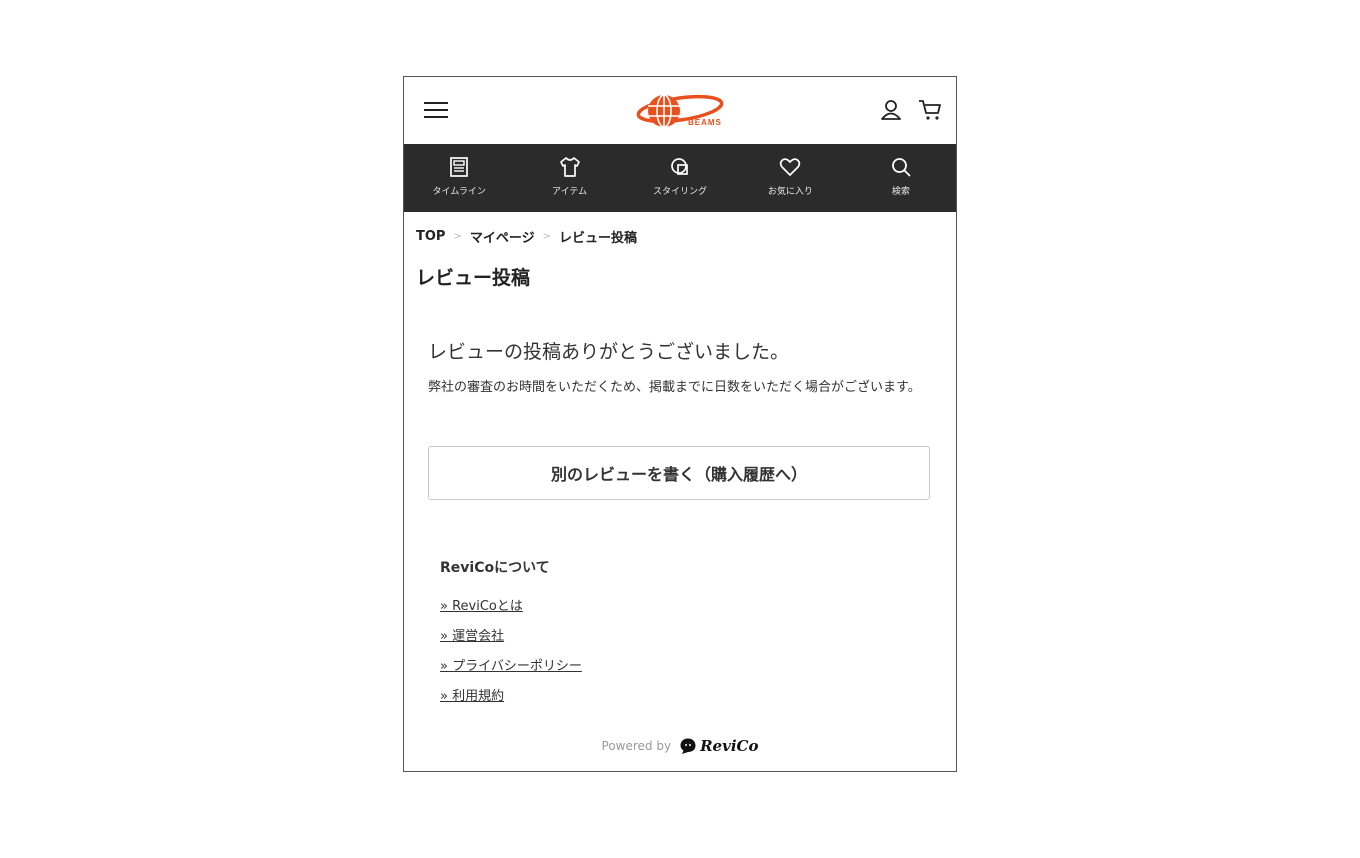 The width and height of the screenshot is (1360, 858). Describe the element at coordinates (481, 606) in the screenshot. I see `link-about-revico: » ReviCoとは` at that location.